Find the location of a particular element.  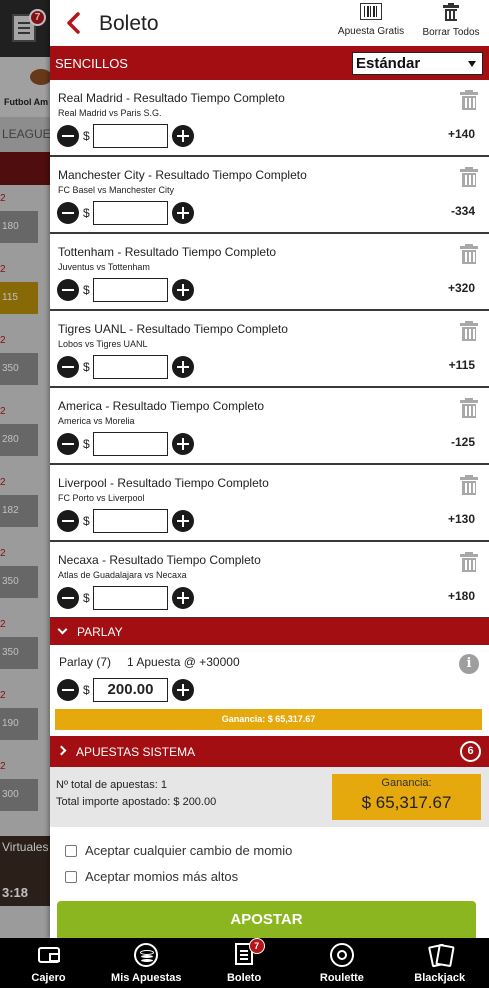

bet-event: FC Porto vs Liverpool is located at coordinates (101, 498).